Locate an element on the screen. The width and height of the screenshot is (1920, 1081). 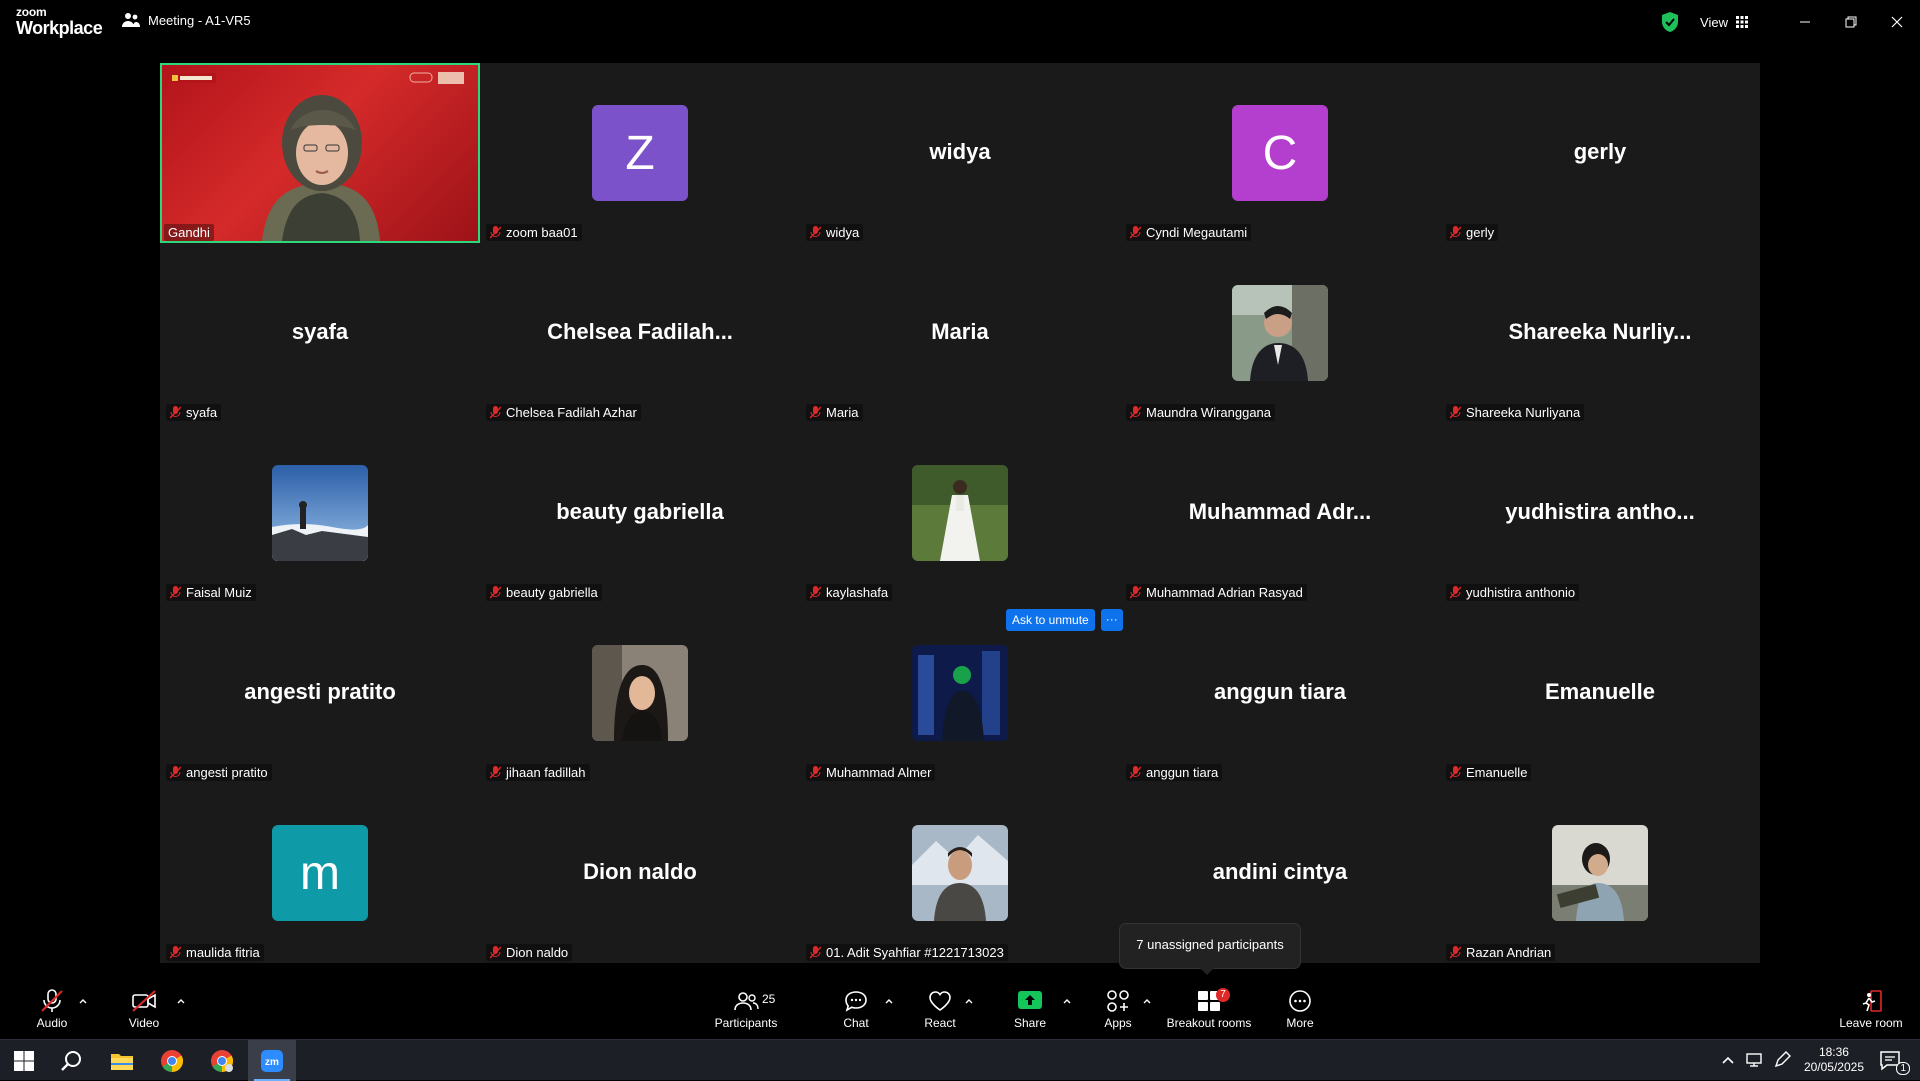
svg-text: zm is located at coordinates (272, 1062).